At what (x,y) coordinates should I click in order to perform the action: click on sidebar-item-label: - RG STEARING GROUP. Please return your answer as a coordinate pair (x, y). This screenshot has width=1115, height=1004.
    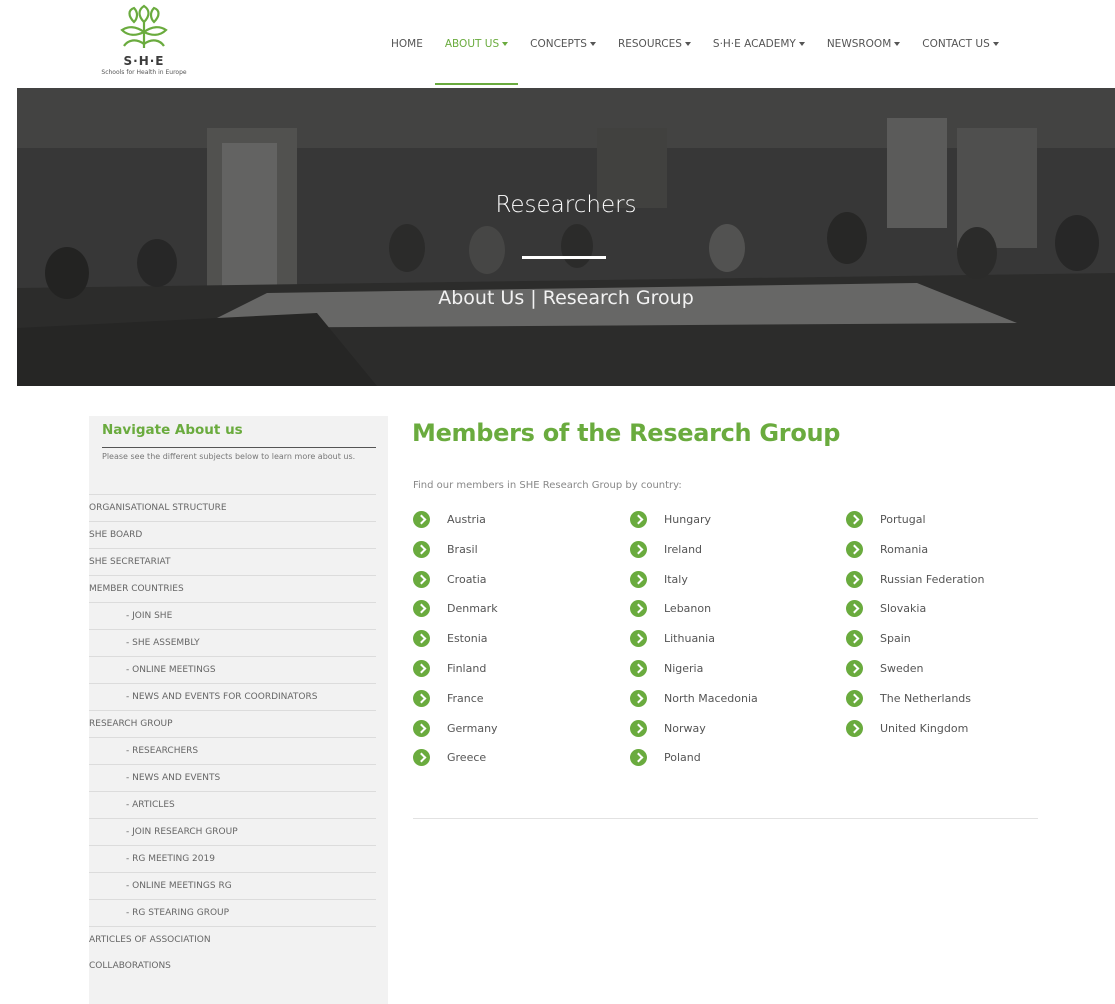
    Looking at the image, I should click on (178, 913).